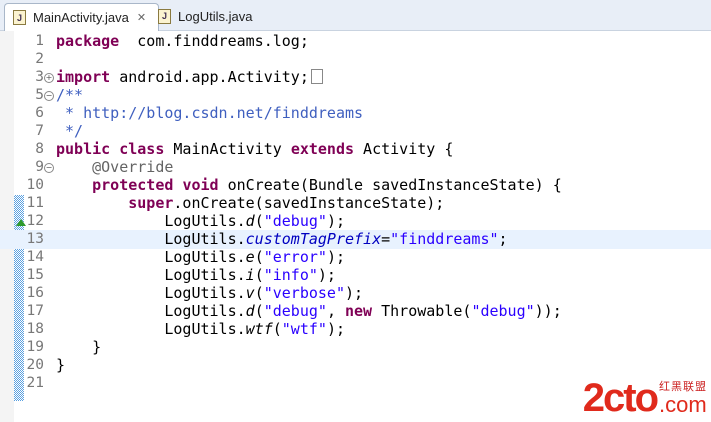 The width and height of the screenshot is (711, 422). Describe the element at coordinates (227, 149) in the screenshot. I see `code-token: MainActivity` at that location.